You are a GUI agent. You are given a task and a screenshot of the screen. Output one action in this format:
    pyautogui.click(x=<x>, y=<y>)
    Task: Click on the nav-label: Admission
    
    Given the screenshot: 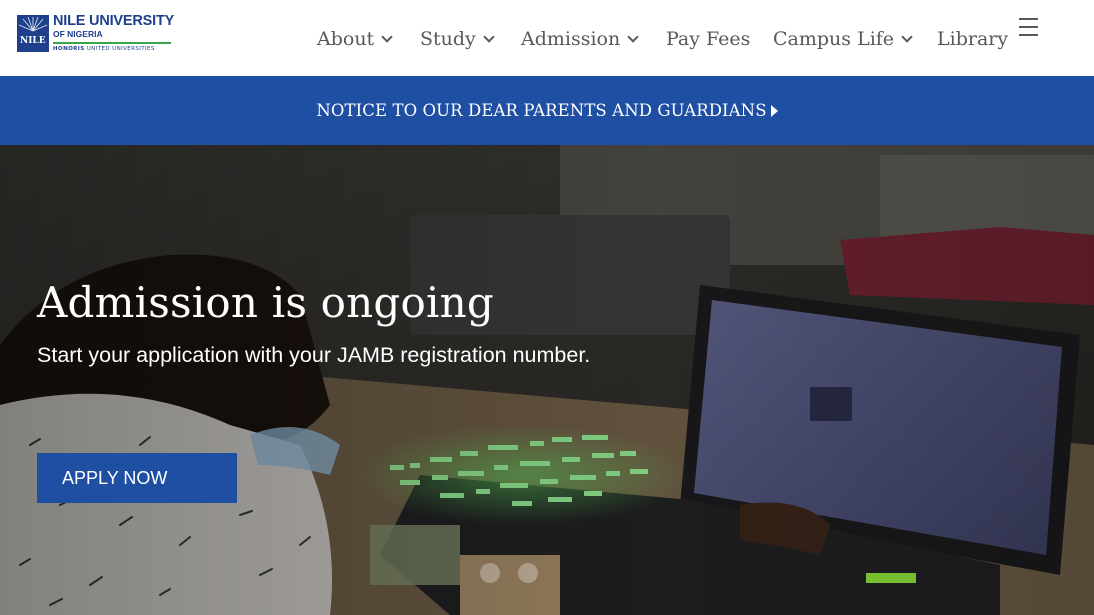 What is the action you would take?
    pyautogui.click(x=571, y=39)
    